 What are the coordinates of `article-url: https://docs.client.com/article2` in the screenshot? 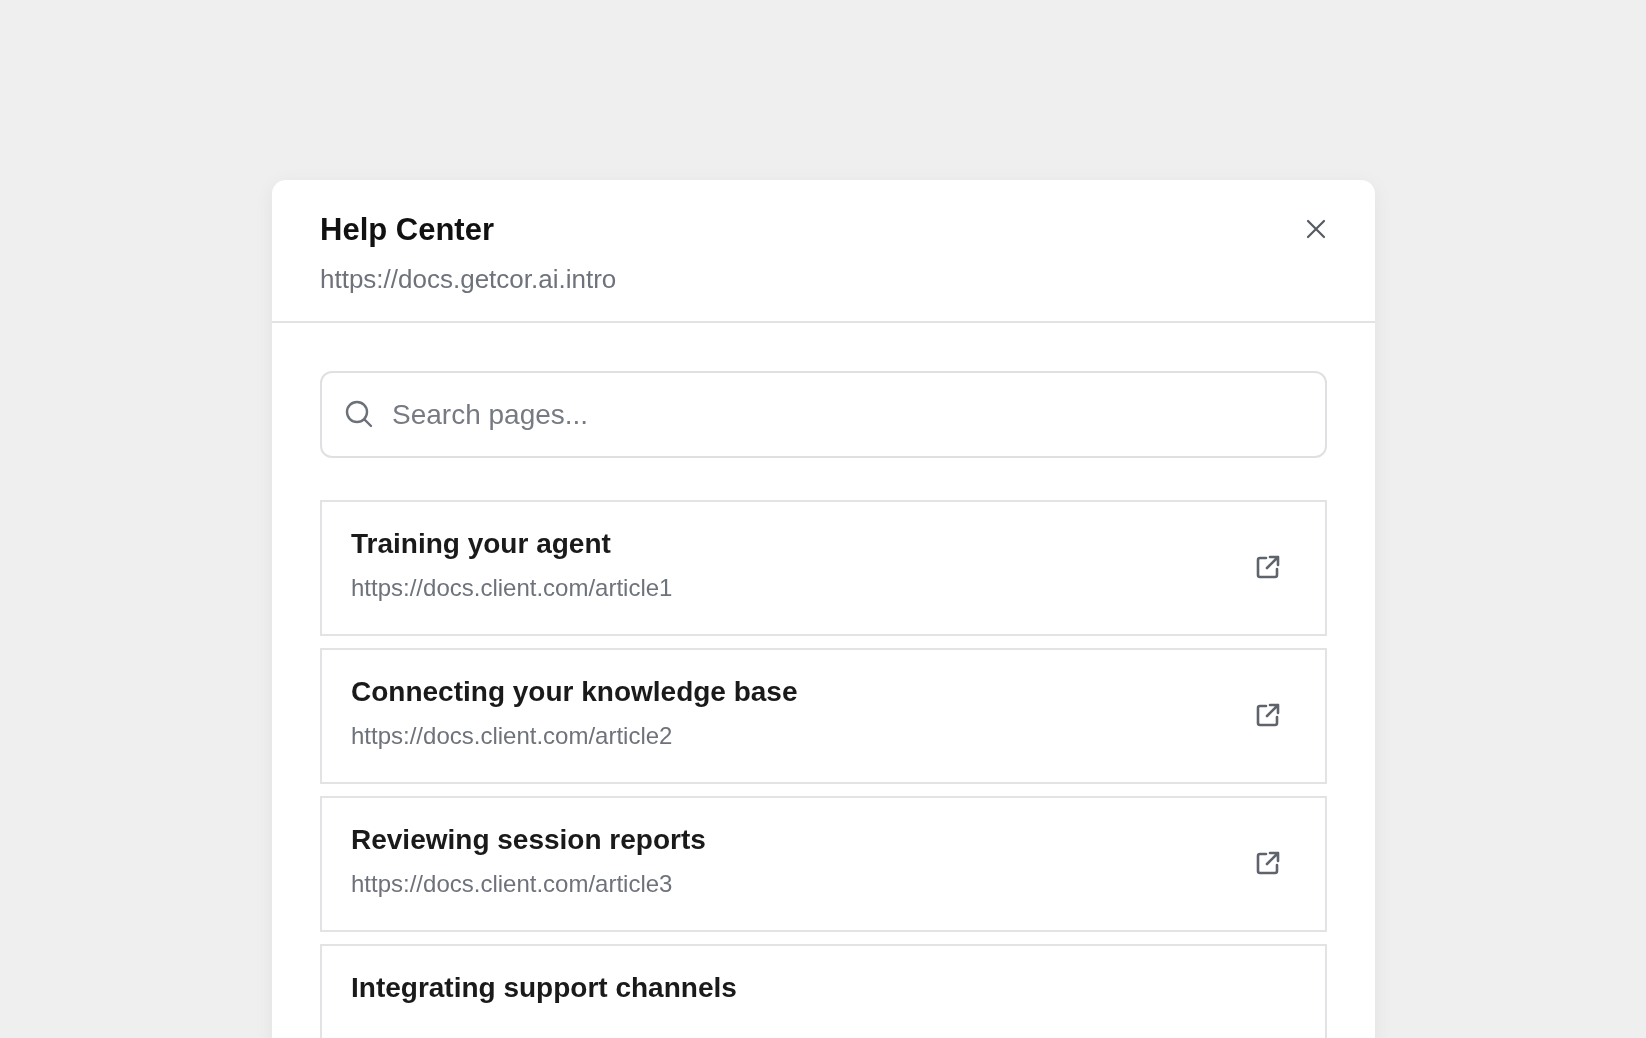 It's located at (512, 736).